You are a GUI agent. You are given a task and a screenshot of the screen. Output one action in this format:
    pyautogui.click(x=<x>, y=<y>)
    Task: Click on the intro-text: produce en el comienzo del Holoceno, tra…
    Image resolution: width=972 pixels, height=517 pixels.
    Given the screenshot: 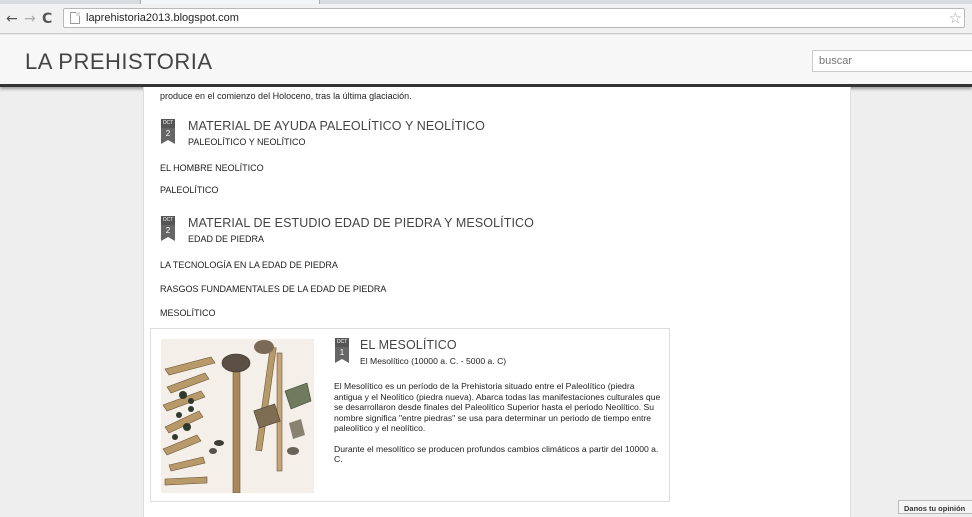 What is the action you would take?
    pyautogui.click(x=286, y=96)
    